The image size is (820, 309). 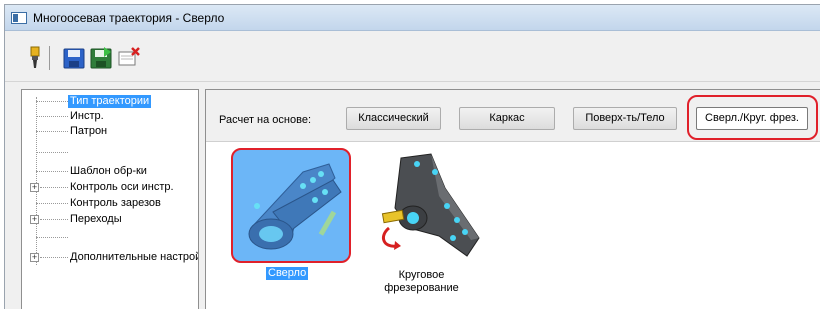 I want to click on circular-milling-tile, so click(x=421, y=205).